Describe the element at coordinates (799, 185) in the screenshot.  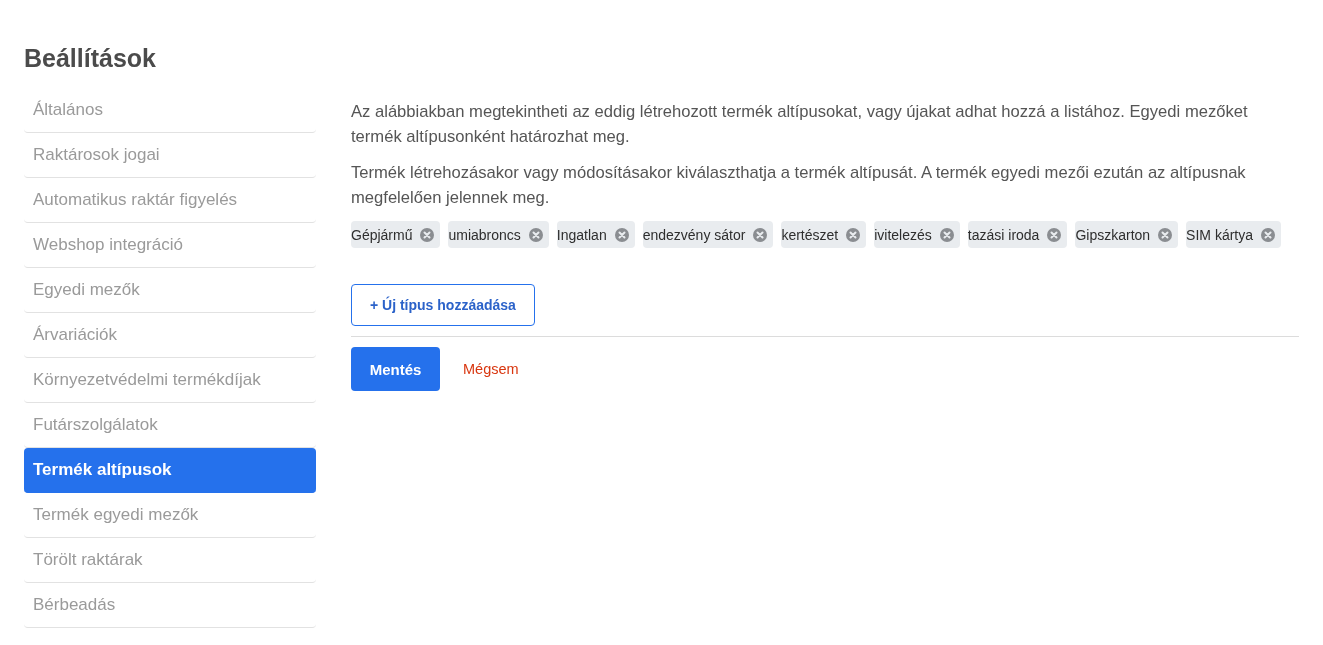
I see `description-text: Termék létrehozásakor vagy módosításakor kiválaszthatja a termék altípusát. A termék egyedi mezői ezután az altípusnak megfelelően jelennek meg.` at that location.